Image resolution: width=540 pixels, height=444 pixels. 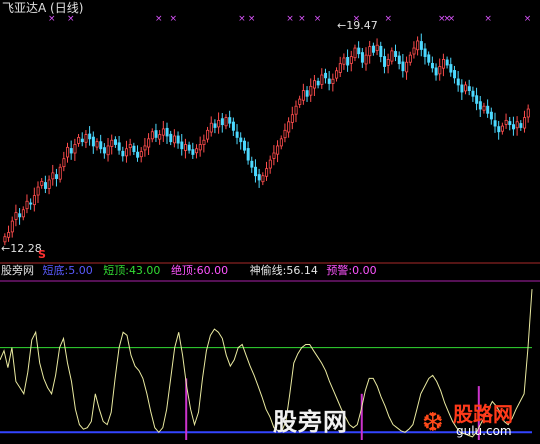 I want to click on watermark-logo-flame-icon: ❆, so click(x=433, y=423).